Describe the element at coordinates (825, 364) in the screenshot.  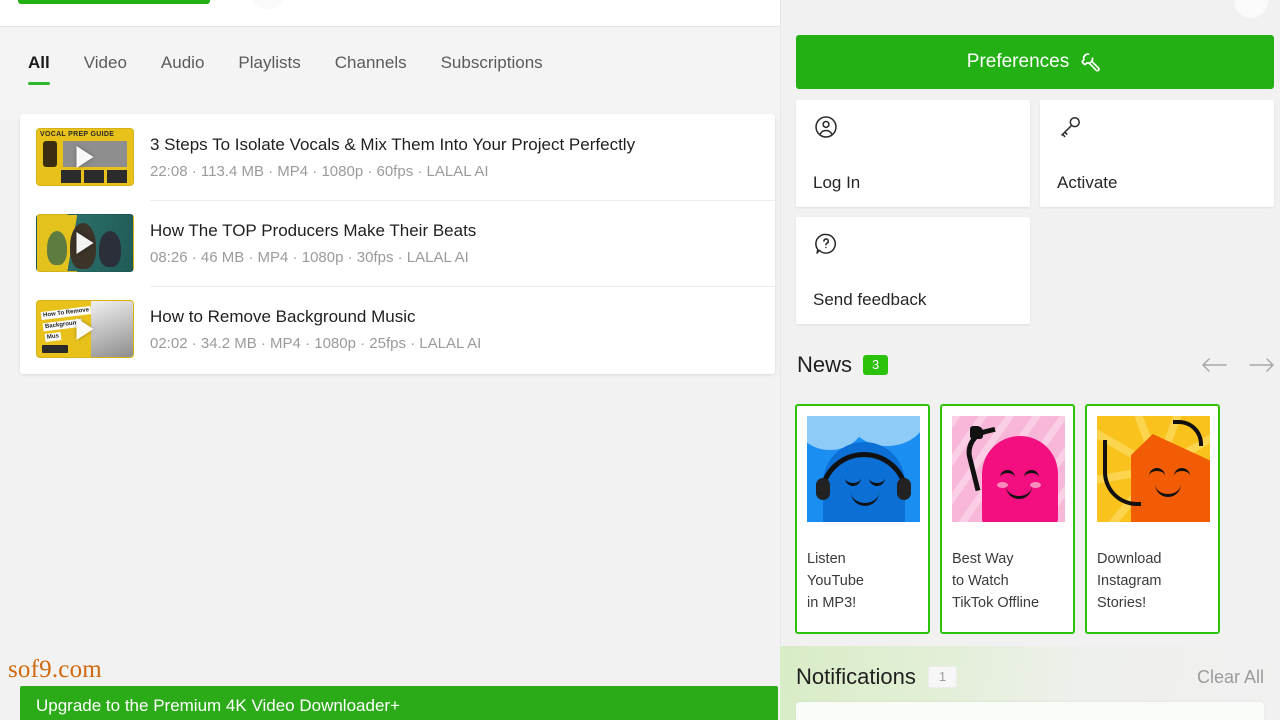
I see `news-title: News` at that location.